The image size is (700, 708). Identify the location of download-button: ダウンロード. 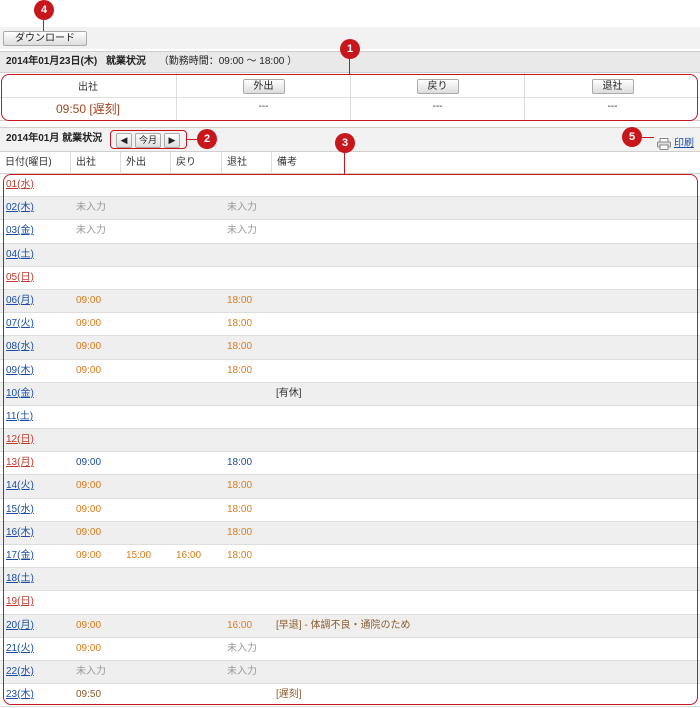
(45, 38).